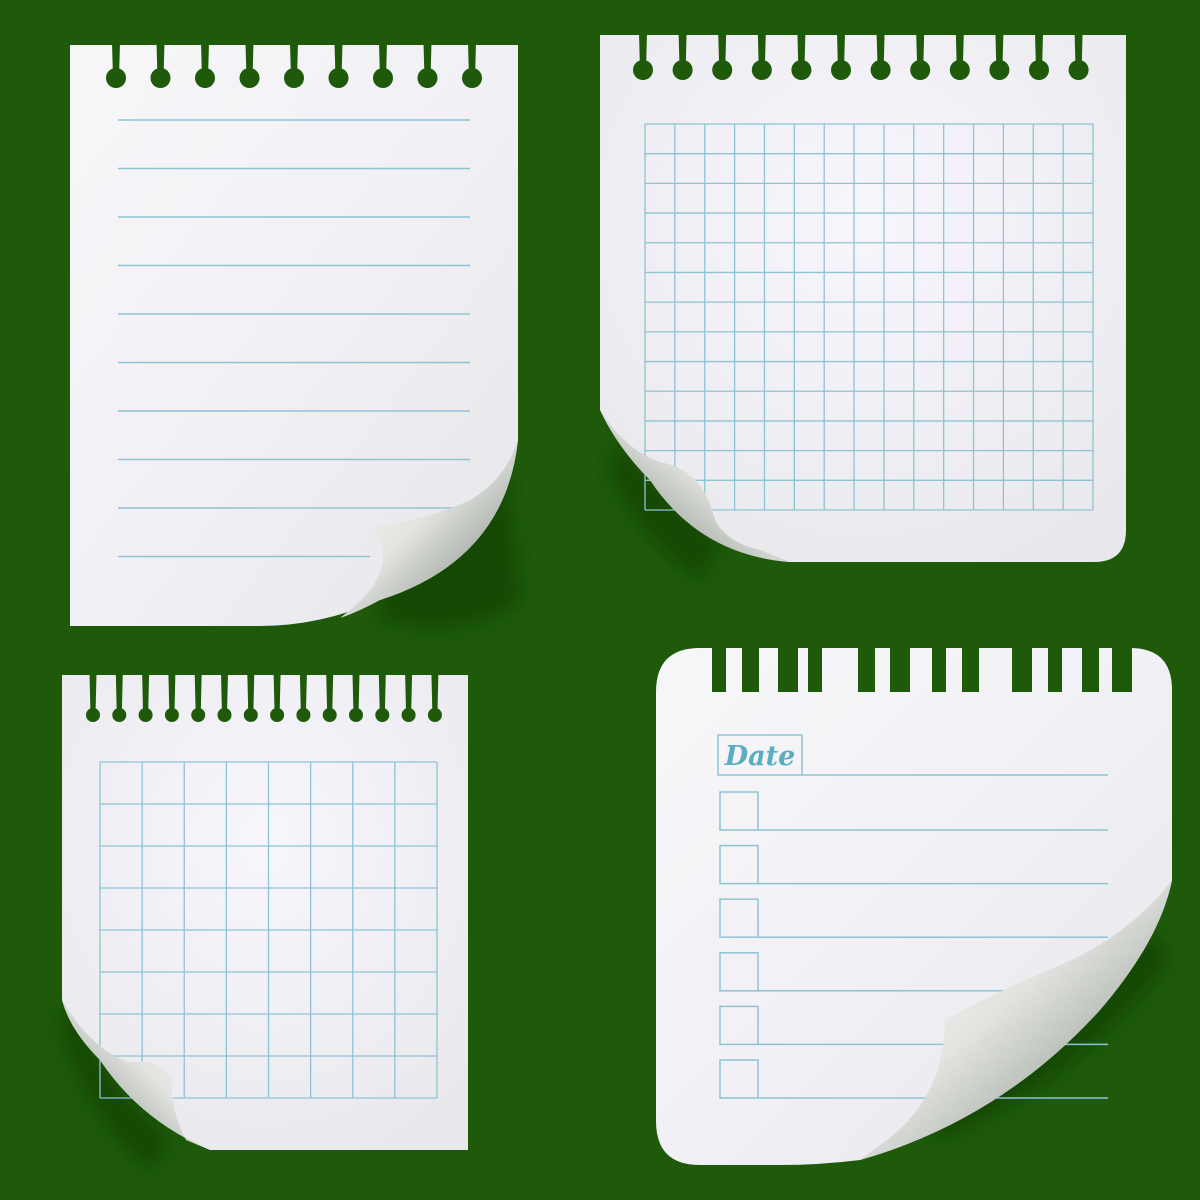 This screenshot has height=1200, width=1200. I want to click on date-label: Date, so click(760, 756).